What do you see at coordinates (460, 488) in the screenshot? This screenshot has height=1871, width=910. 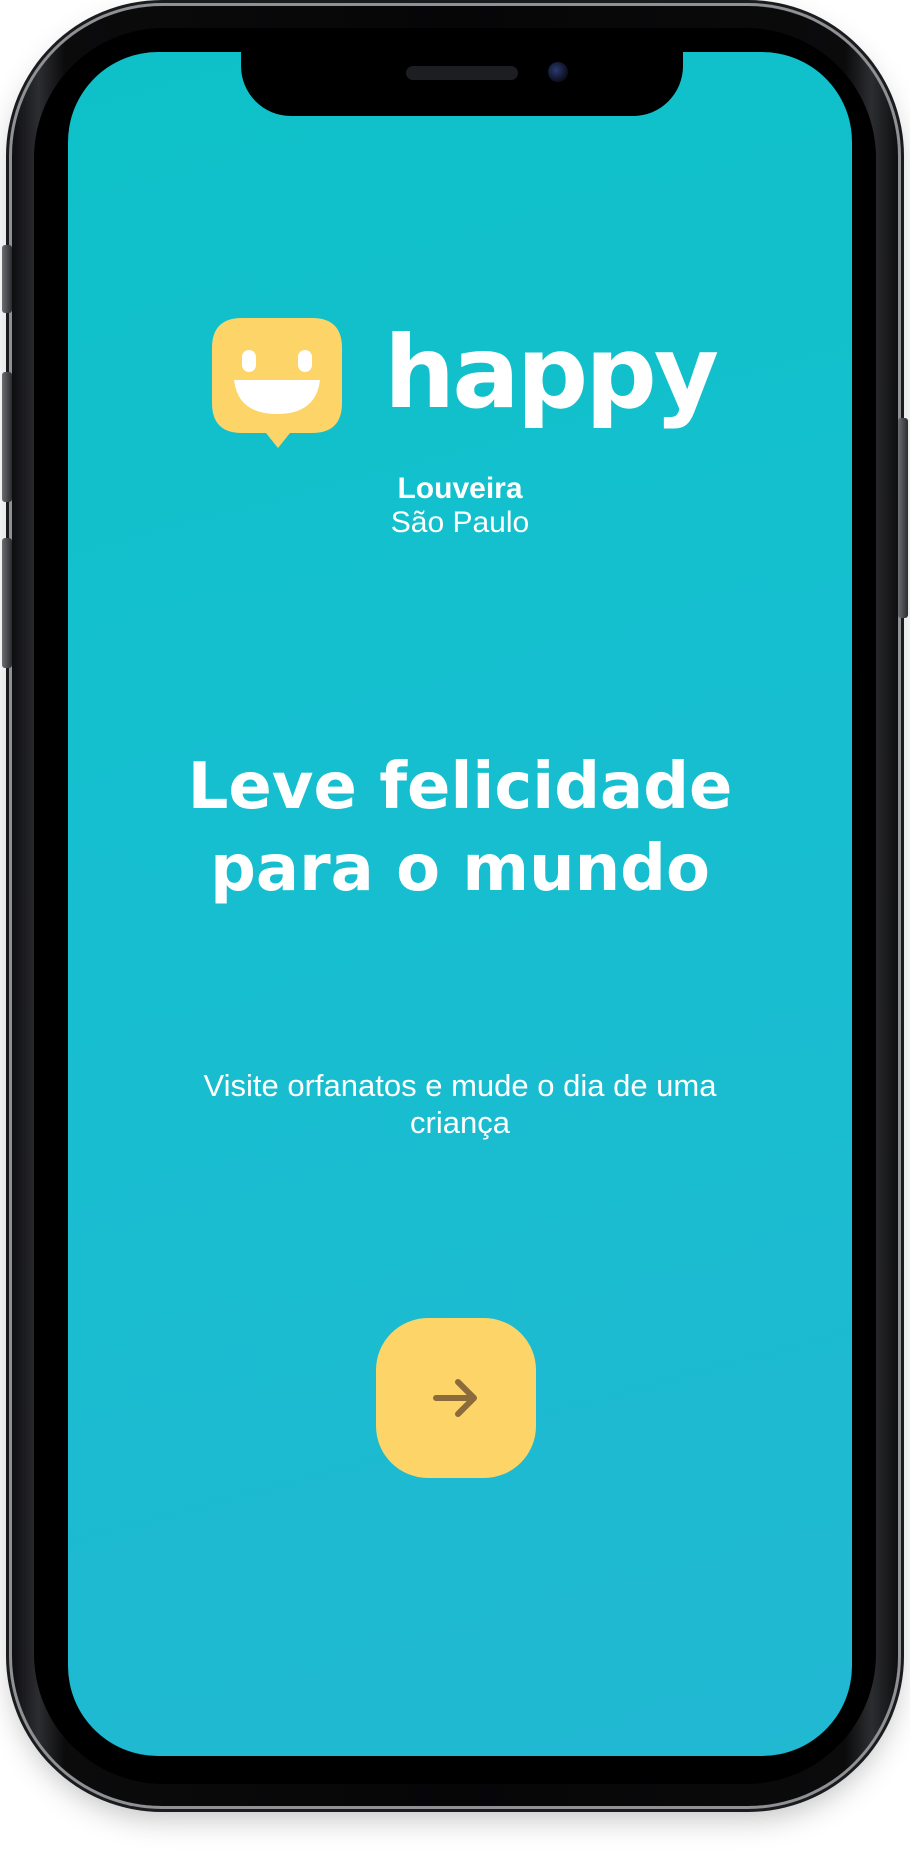 I see `location-city: Louveira` at bounding box center [460, 488].